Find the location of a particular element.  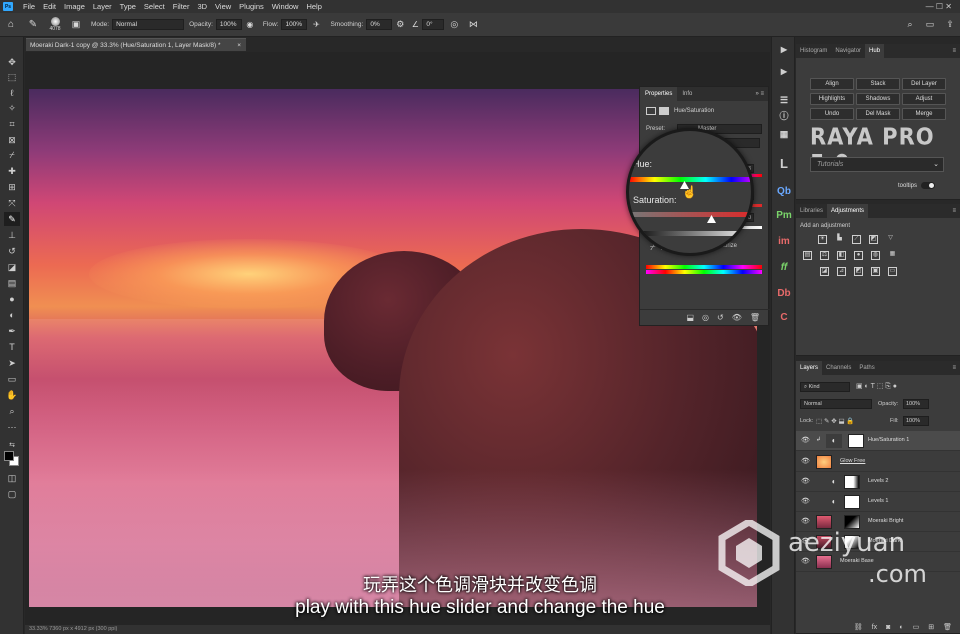

close-icon: × is located at coordinates (239, 45).